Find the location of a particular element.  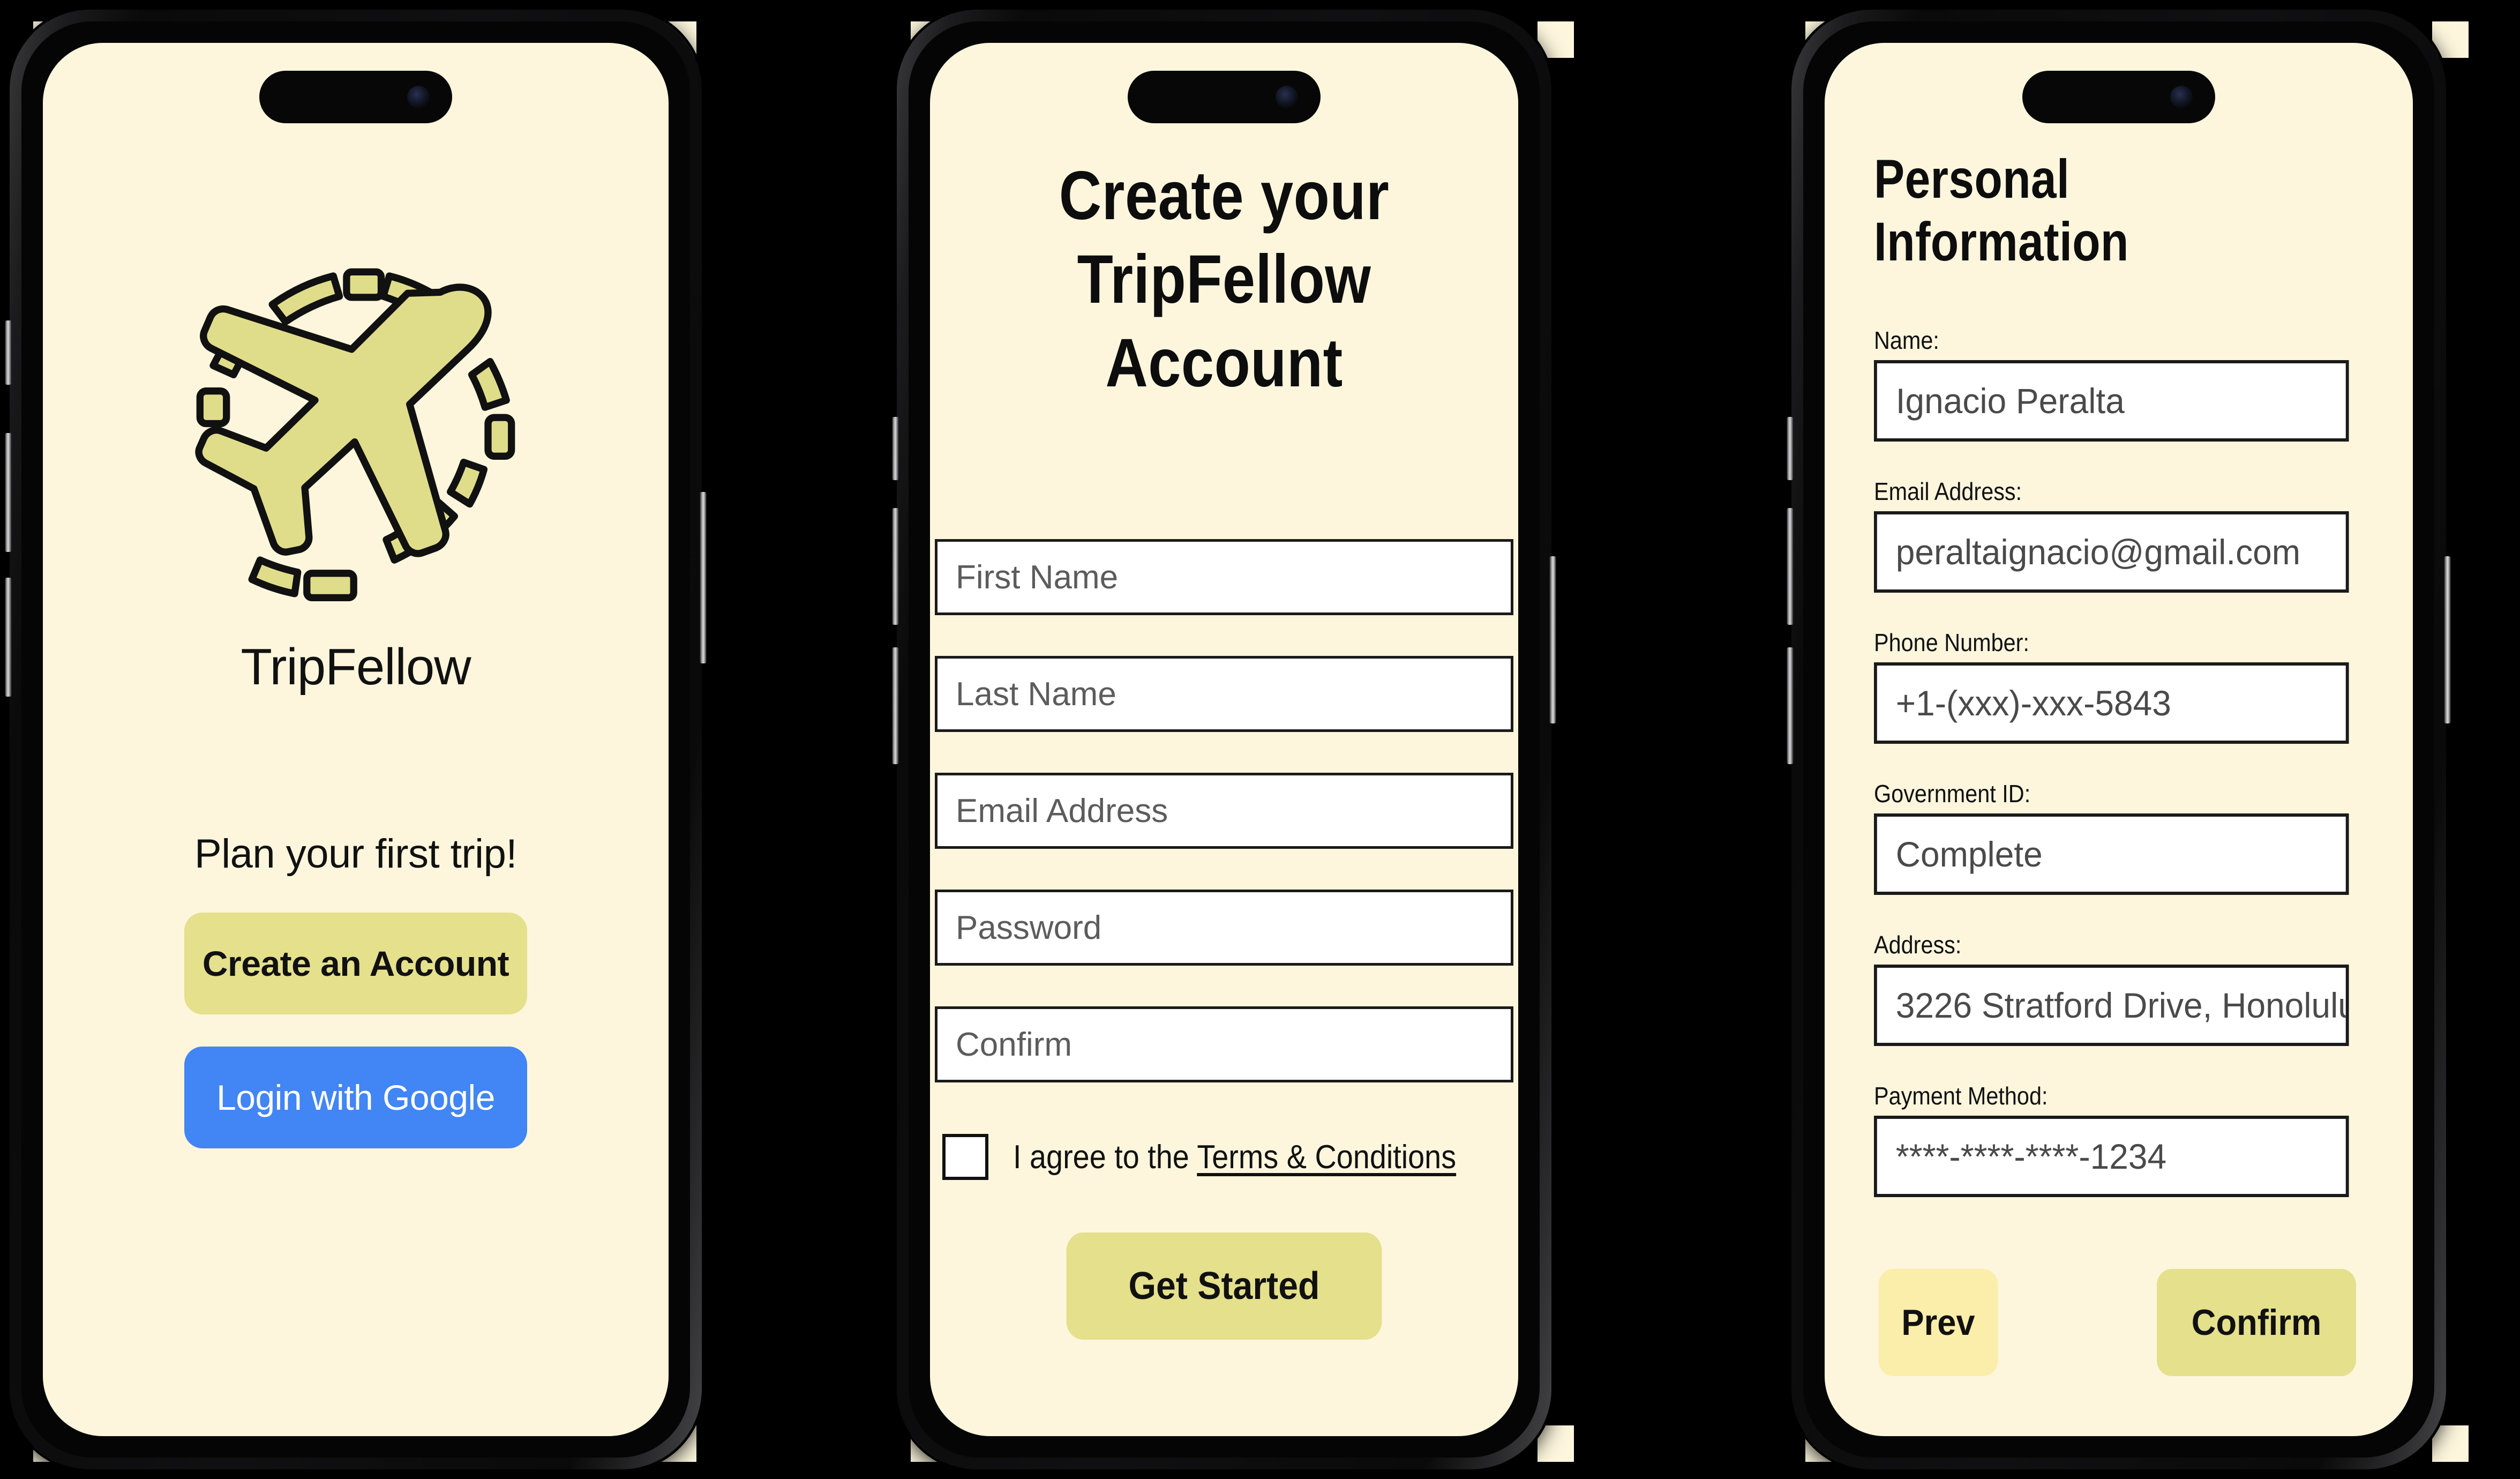

payment-method-input: ****-****-****-1234 is located at coordinates (2111, 1156).